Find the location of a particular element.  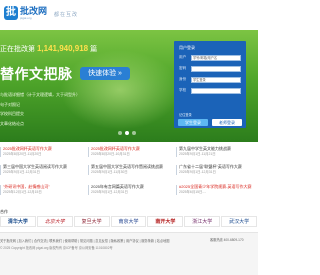

partner-logo: 南京大学 is located at coordinates (128, 221).